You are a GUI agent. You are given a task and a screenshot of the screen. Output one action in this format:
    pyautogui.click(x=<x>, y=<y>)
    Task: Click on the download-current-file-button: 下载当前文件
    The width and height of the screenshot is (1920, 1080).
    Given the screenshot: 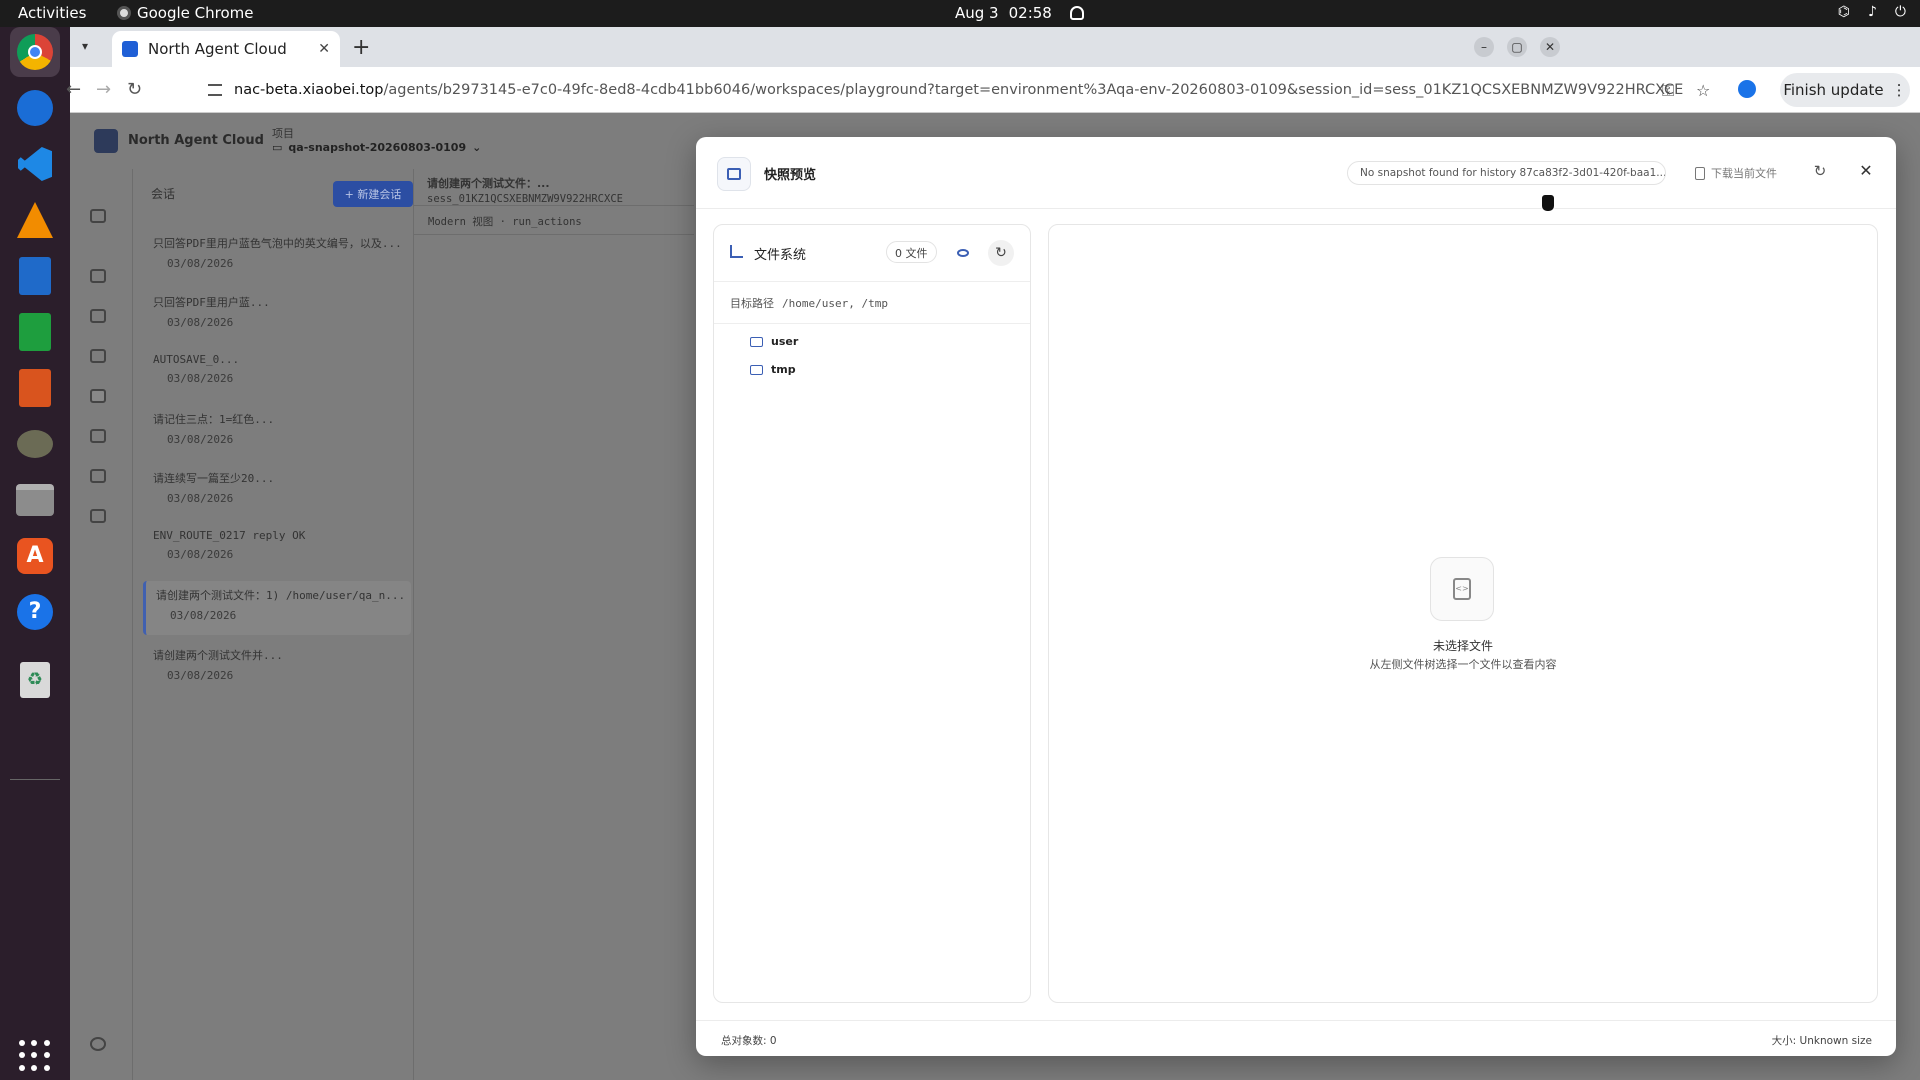 What is the action you would take?
    pyautogui.click(x=1736, y=173)
    